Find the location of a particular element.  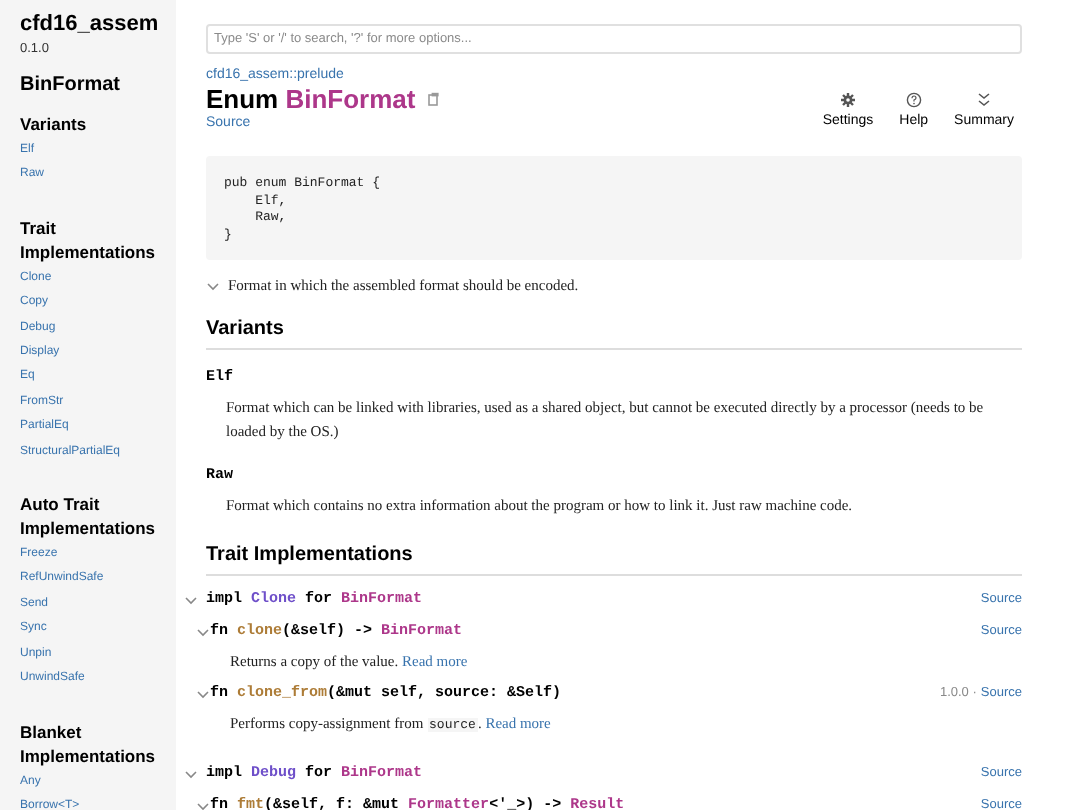

sidebar-heading: Trait Implementations is located at coordinates (88, 239).